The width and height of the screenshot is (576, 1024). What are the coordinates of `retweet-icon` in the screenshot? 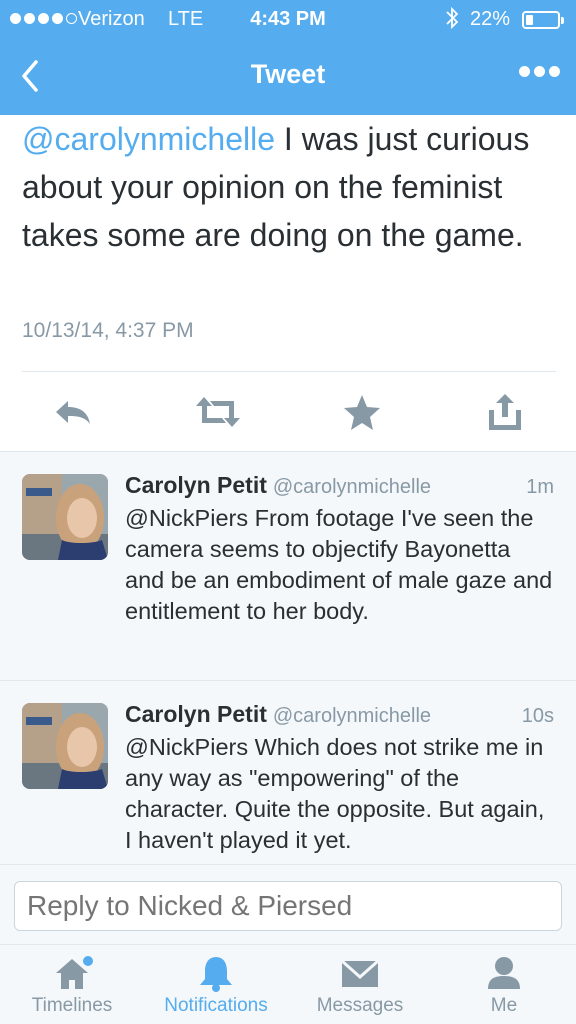 It's located at (218, 412).